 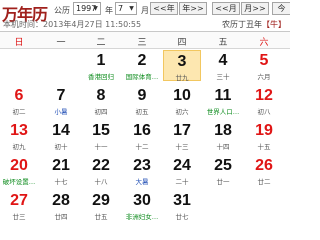 What do you see at coordinates (264, 95) in the screenshot?
I see `day-number: 12` at bounding box center [264, 95].